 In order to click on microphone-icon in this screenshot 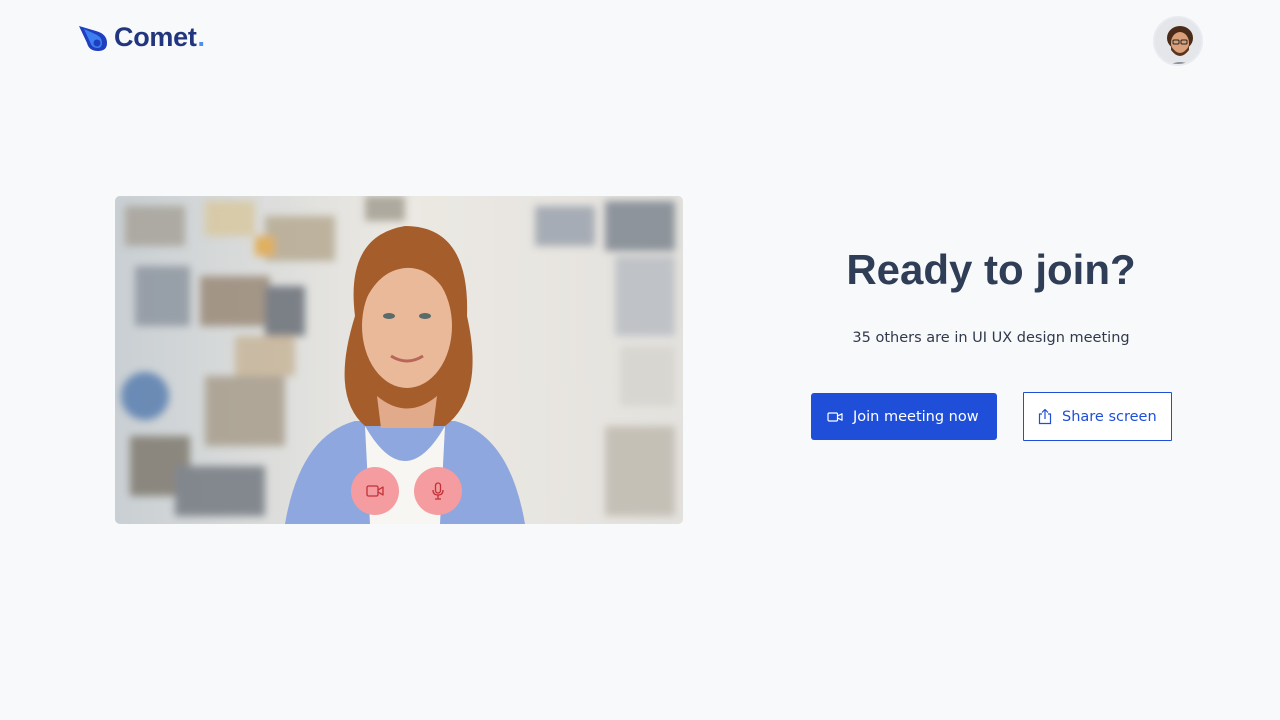, I will do `click(438, 491)`.